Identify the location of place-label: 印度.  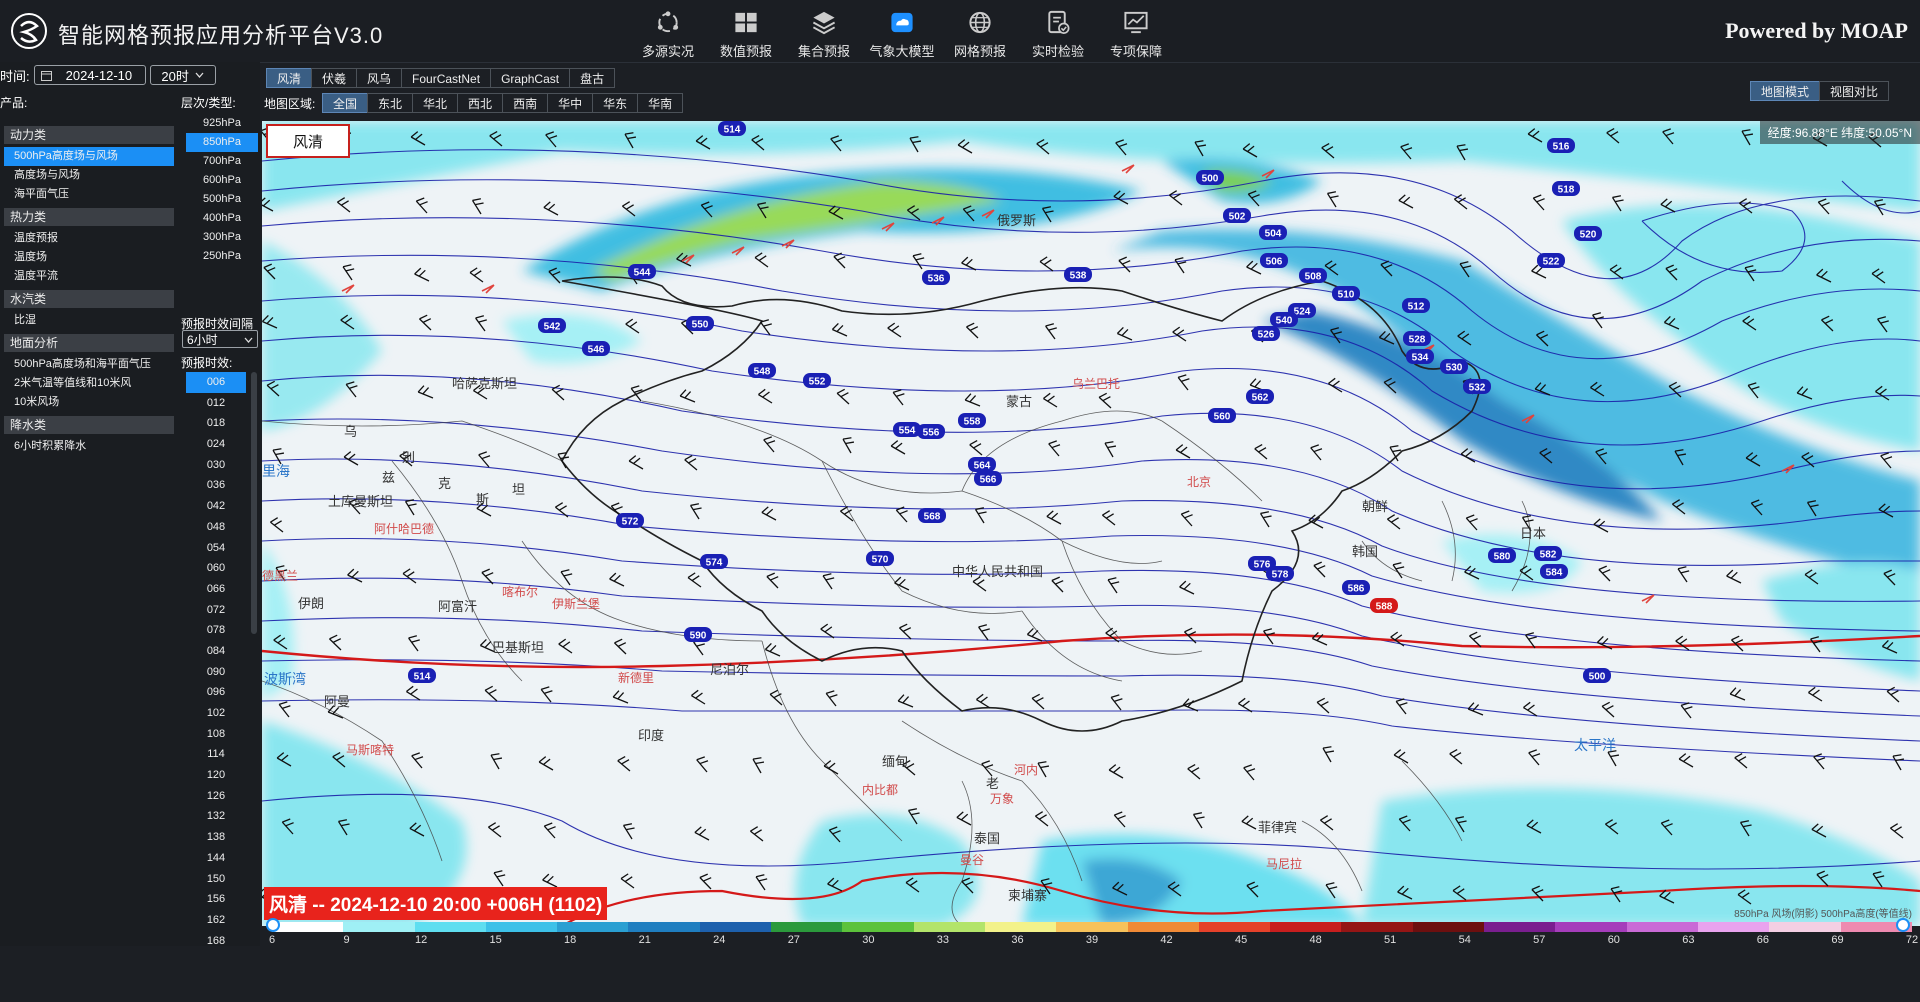
(651, 735).